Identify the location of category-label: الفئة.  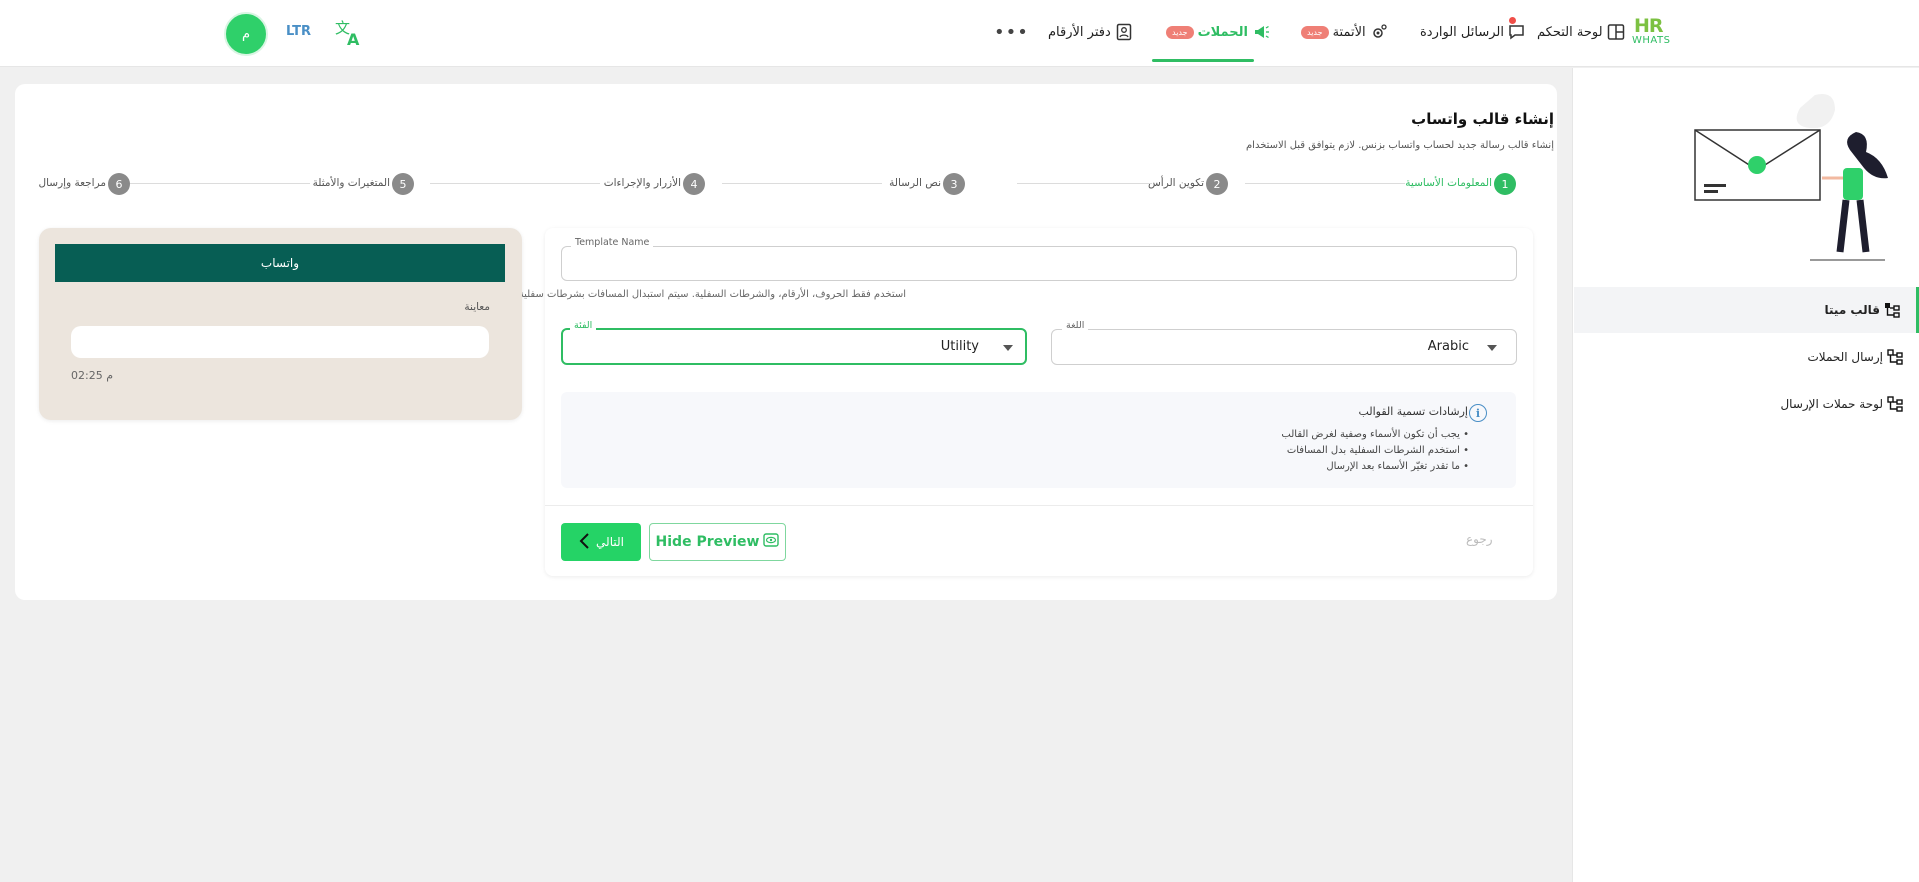
(583, 325).